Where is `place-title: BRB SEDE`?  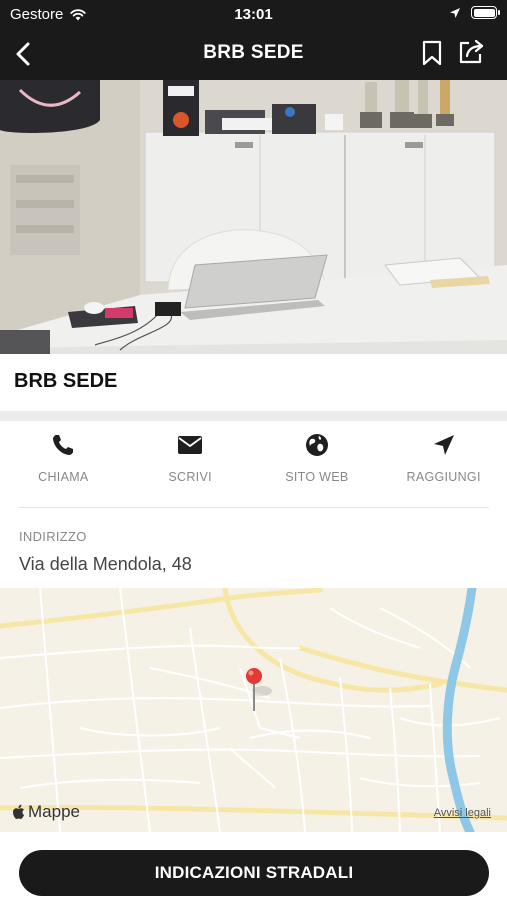 place-title: BRB SEDE is located at coordinates (66, 381).